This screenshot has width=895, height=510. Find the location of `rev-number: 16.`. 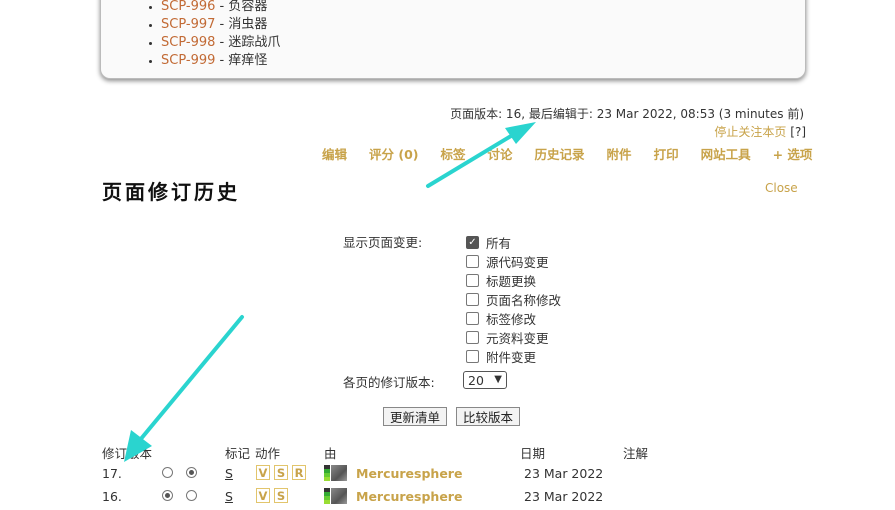

rev-number: 16. is located at coordinates (112, 496).